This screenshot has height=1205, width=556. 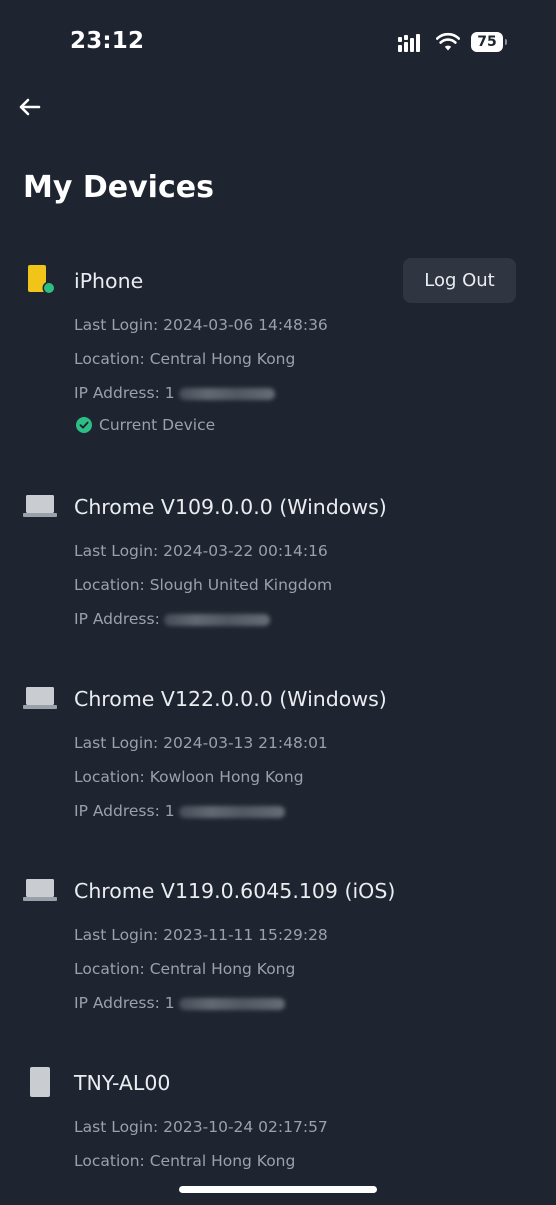 I want to click on device-location: Location: Kowloon Hong Kong, so click(x=189, y=777).